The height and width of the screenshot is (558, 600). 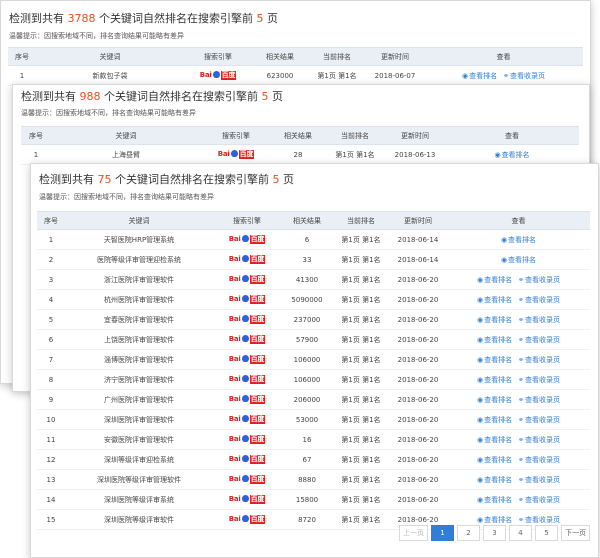 What do you see at coordinates (542, 359) in the screenshot?
I see `action-label: 查看收录页` at bounding box center [542, 359].